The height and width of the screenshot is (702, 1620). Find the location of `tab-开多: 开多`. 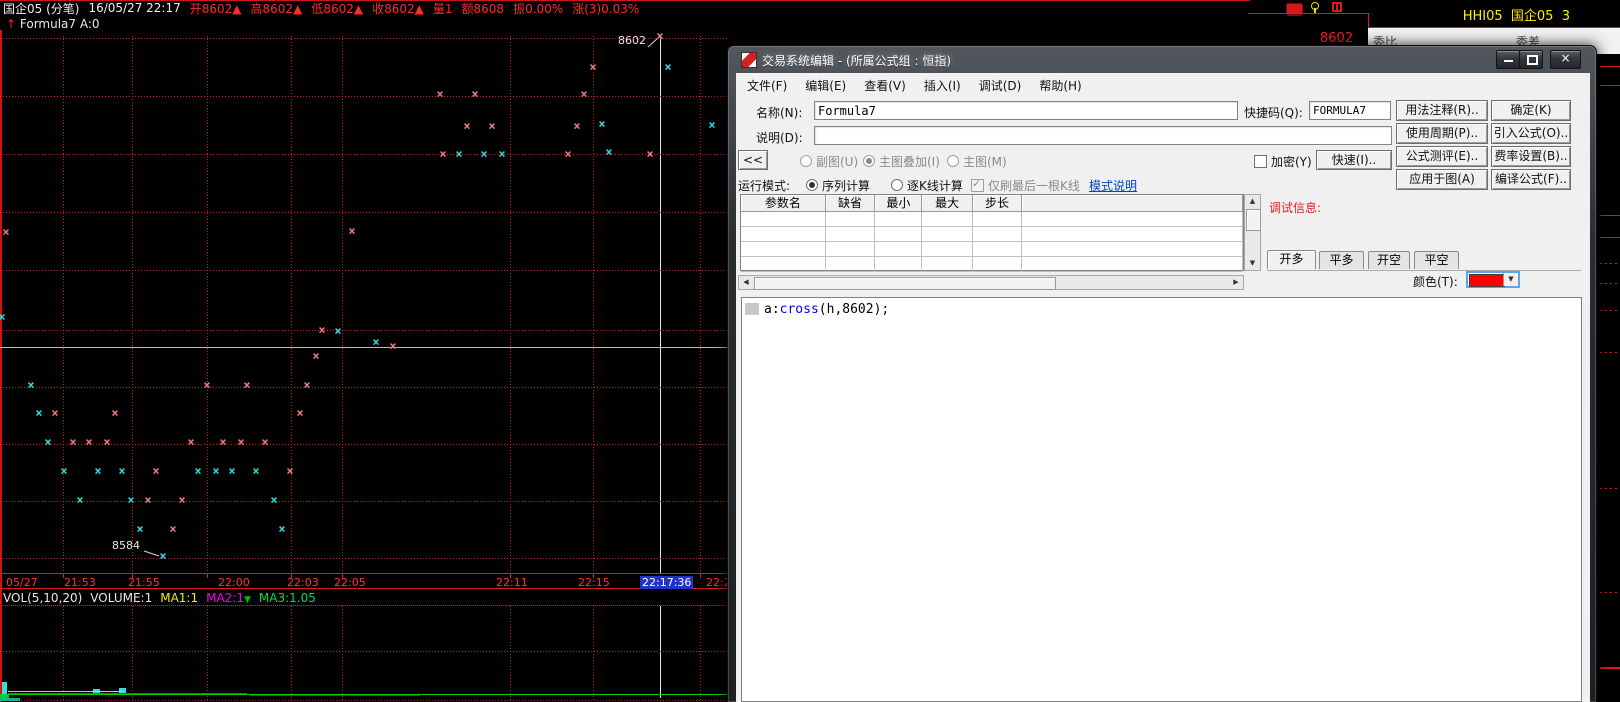

tab-开多: 开多 is located at coordinates (1291, 259).